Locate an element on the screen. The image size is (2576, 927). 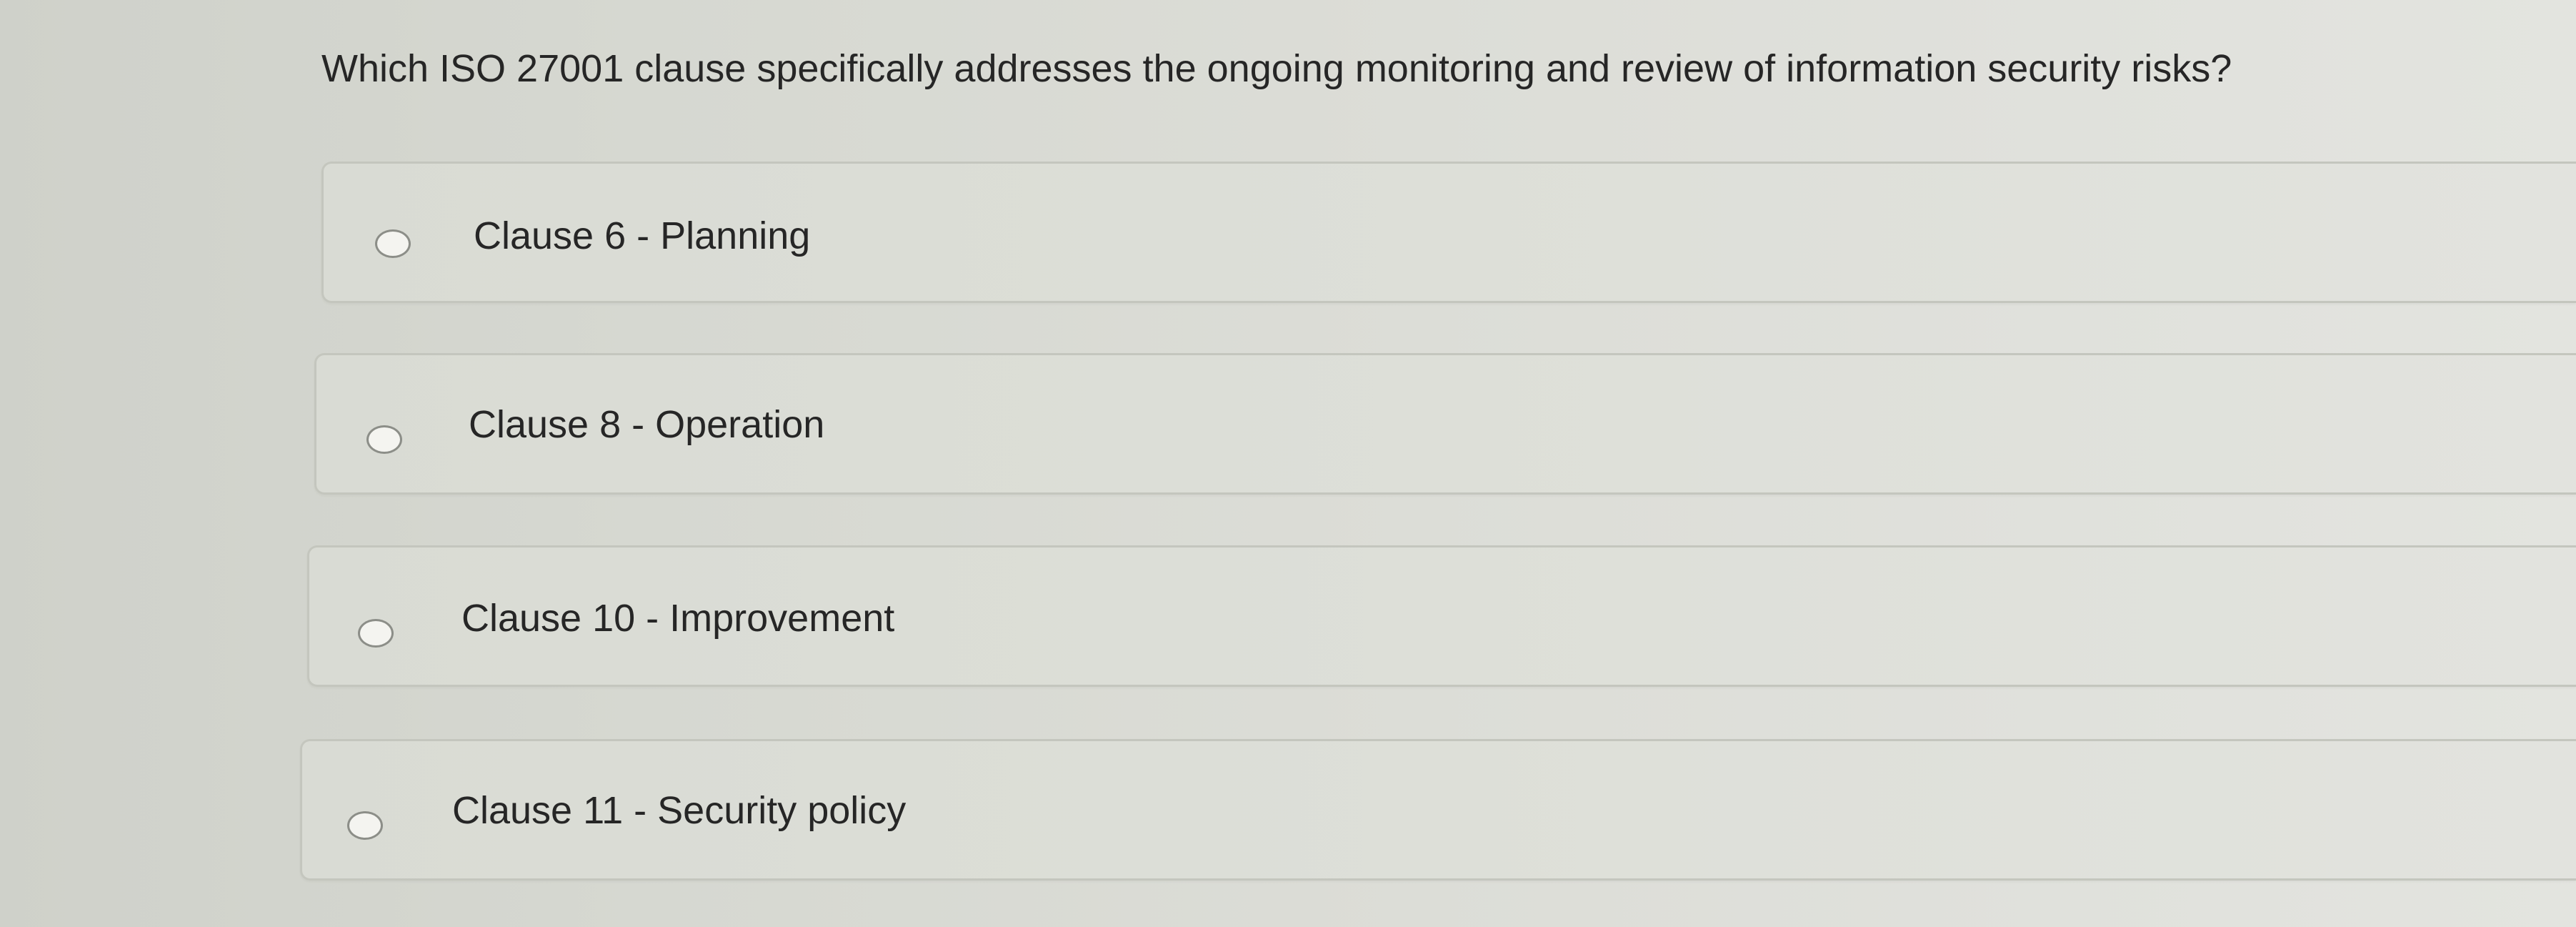
answer-option-2: Clause 8 - Operation is located at coordinates (1445, 424).